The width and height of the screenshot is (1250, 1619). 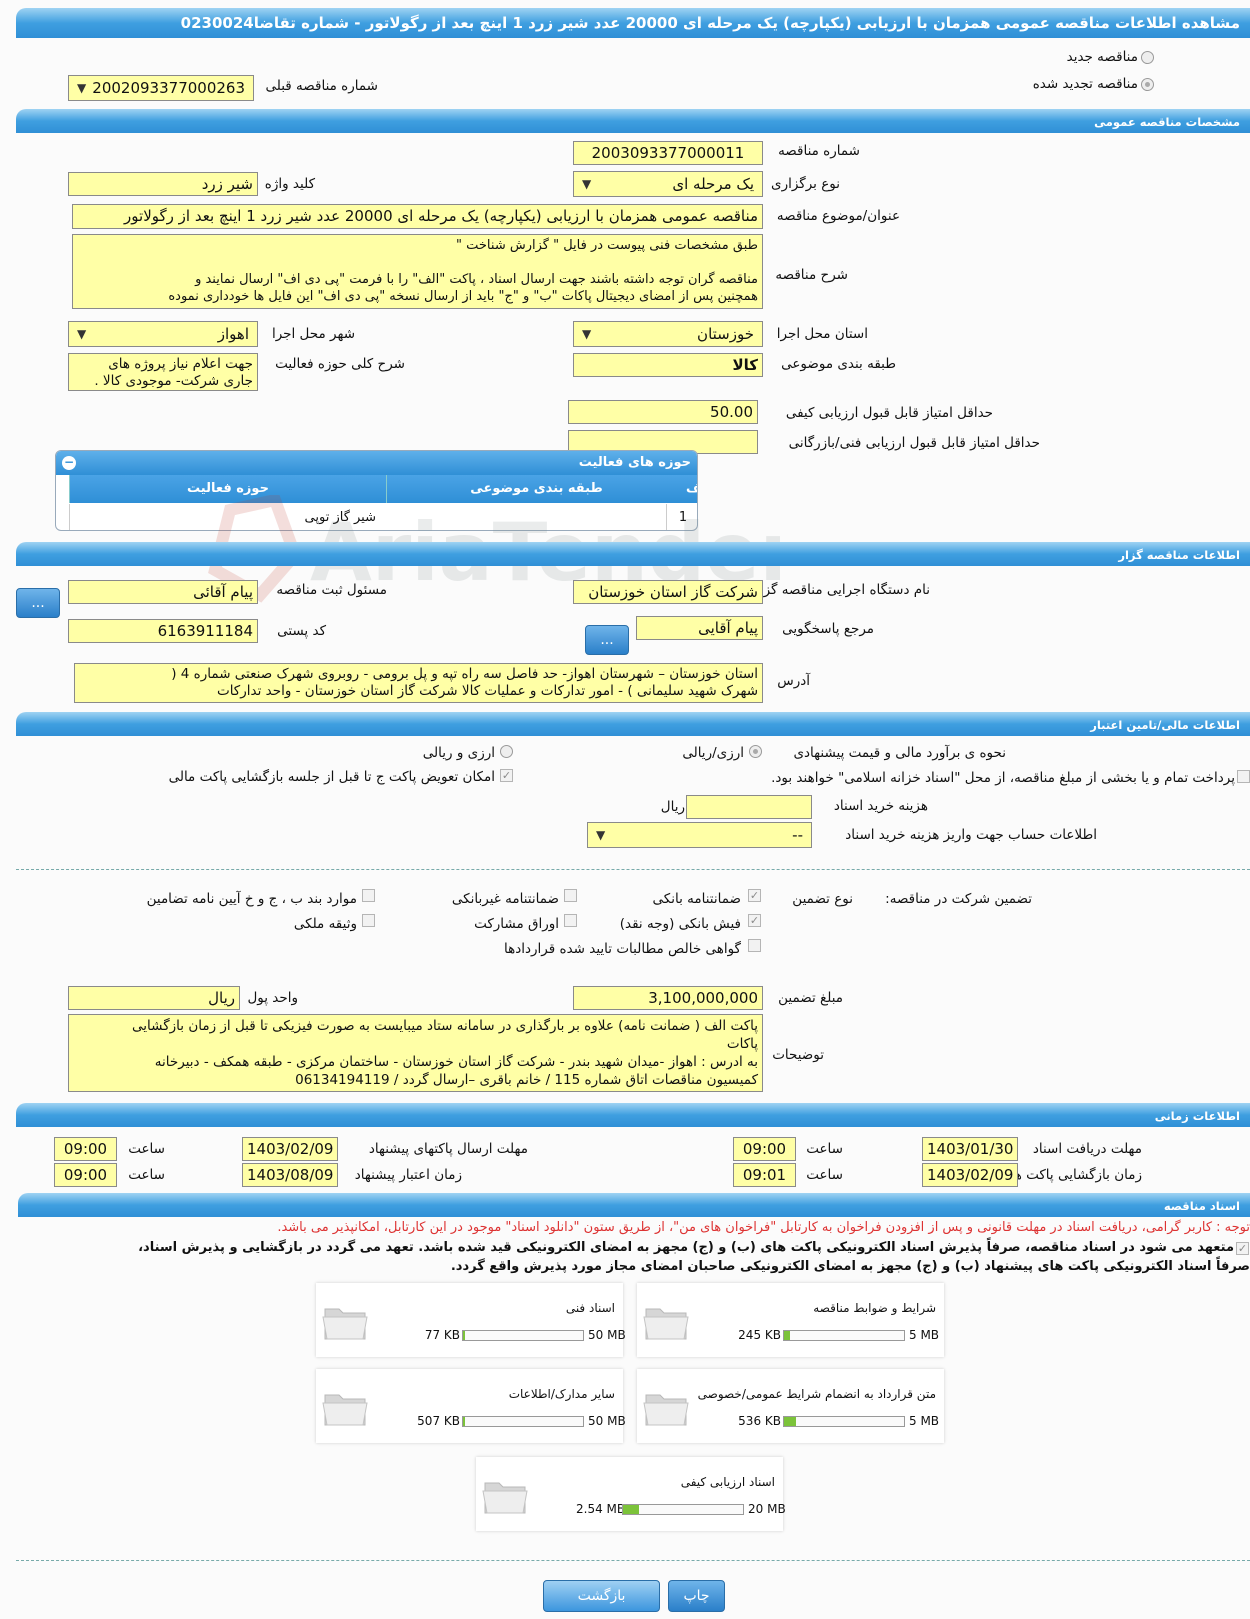 What do you see at coordinates (634, 1205) in the screenshot?
I see `documents-section-header: اسناد مناقصه` at bounding box center [634, 1205].